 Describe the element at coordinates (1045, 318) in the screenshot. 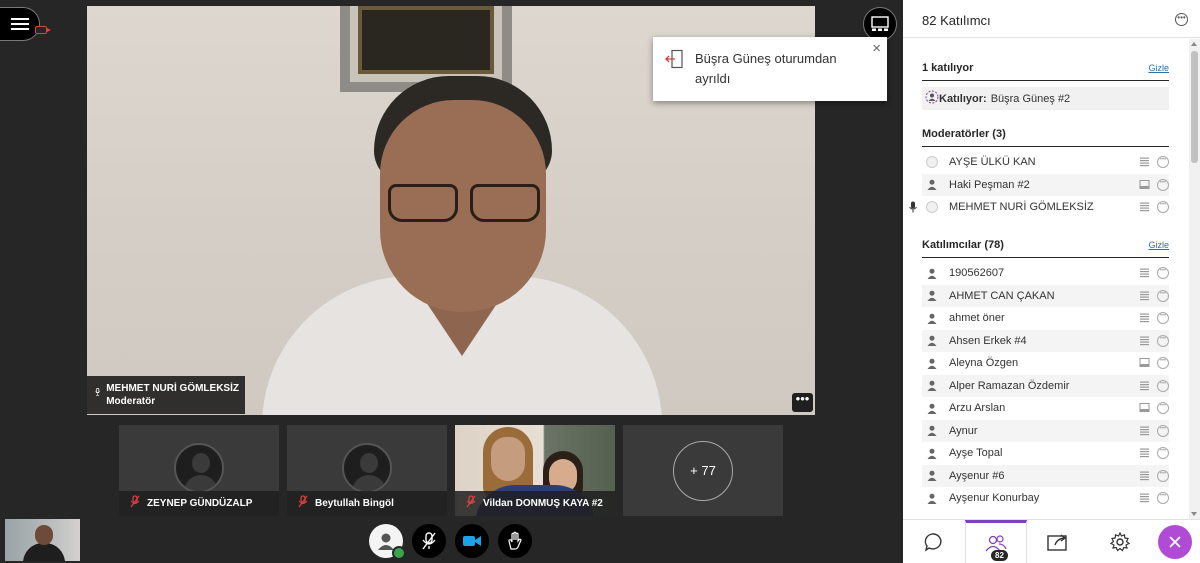

I see `participant-row: ahmet öner •••` at that location.